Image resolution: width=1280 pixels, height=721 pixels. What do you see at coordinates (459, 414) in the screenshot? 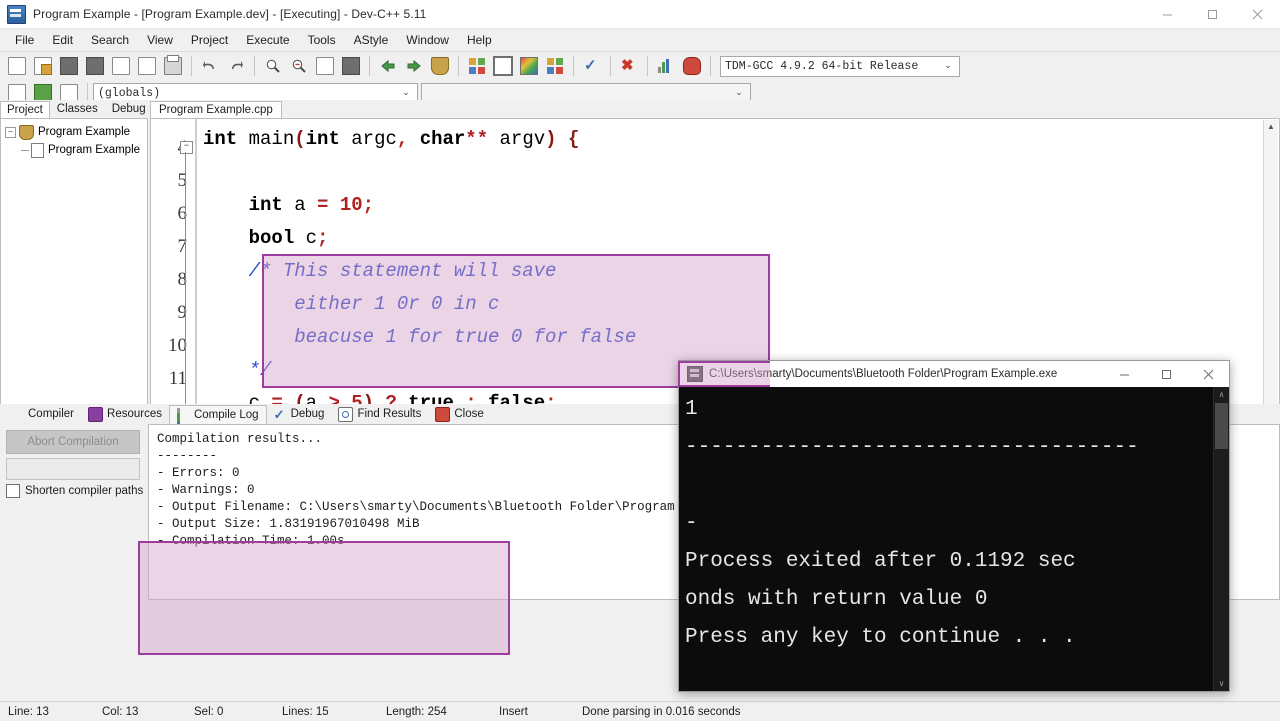
I see `tab-close: Close` at bounding box center [459, 414].